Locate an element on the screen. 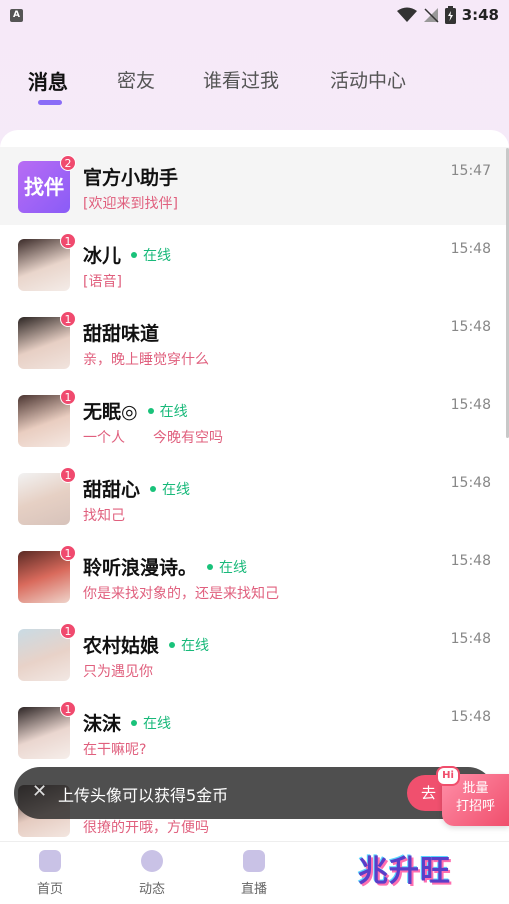 The height and width of the screenshot is (904, 509). conversation-row: 1 无眠◎ 在线 一个人 今晚有空吗 15:48 is located at coordinates (254, 420).